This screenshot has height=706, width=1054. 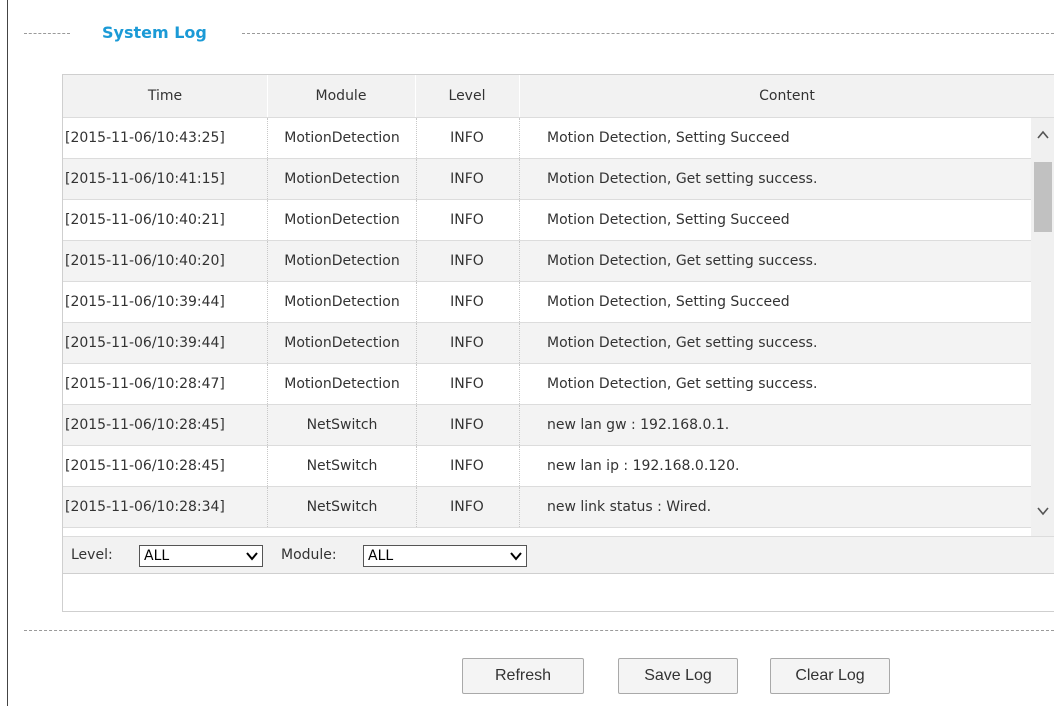 I want to click on column-header-level: Level, so click(x=467, y=96).